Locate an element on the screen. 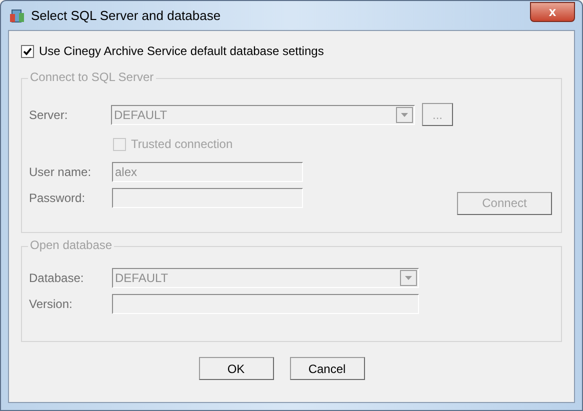 The height and width of the screenshot is (411, 583). field-label: Version: is located at coordinates (51, 304).